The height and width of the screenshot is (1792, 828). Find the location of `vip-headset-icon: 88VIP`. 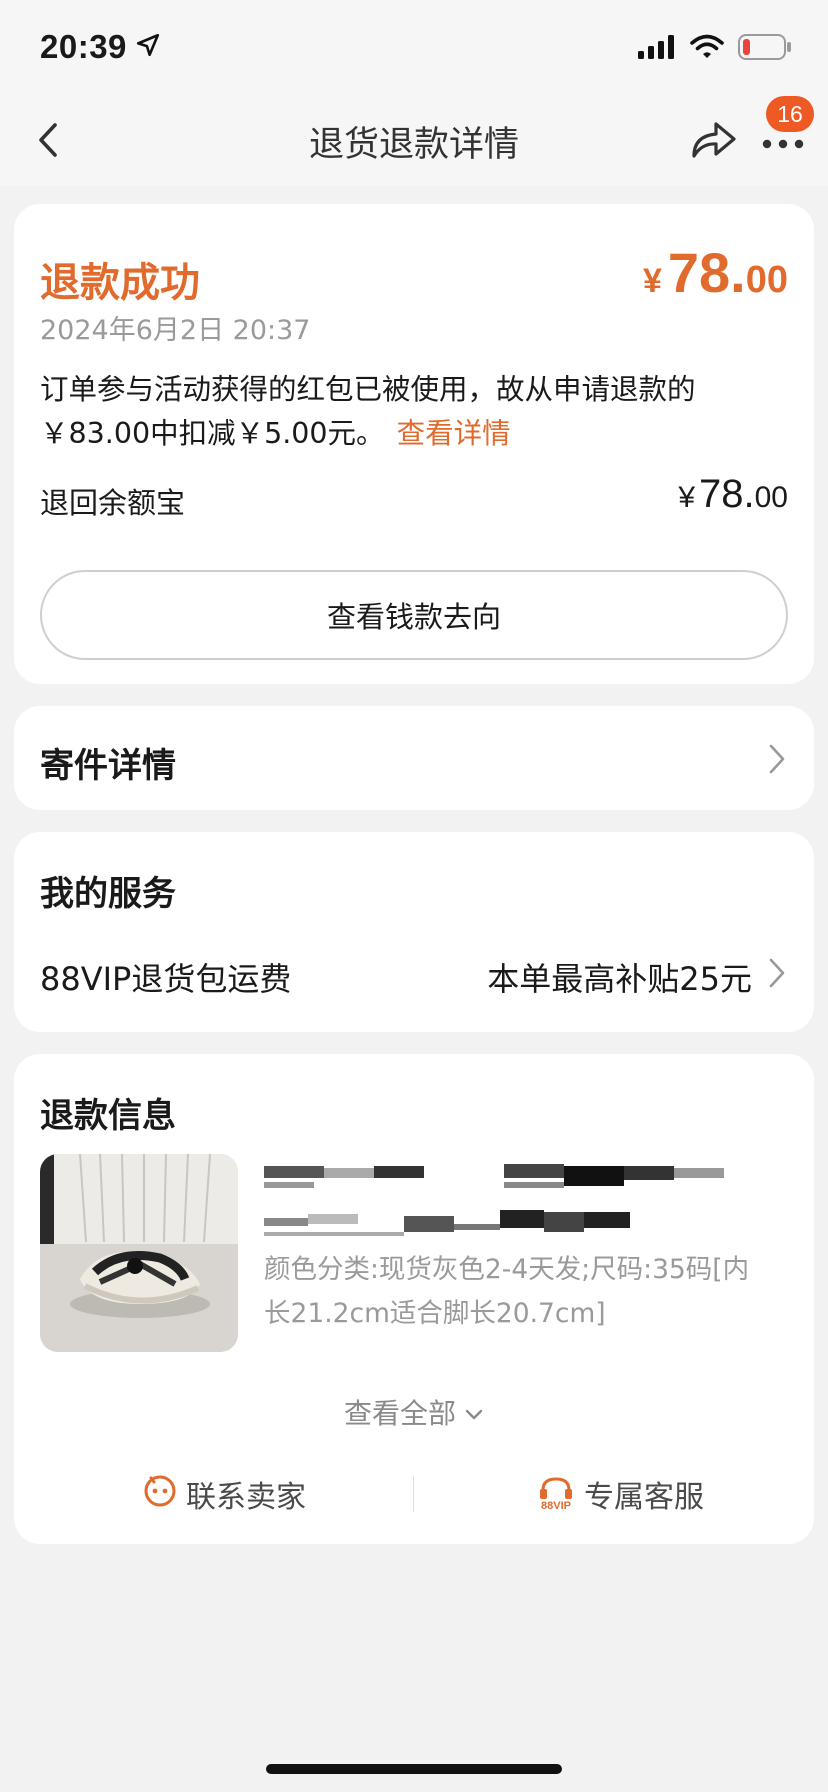

vip-headset-icon: 88VIP is located at coordinates (556, 1494).